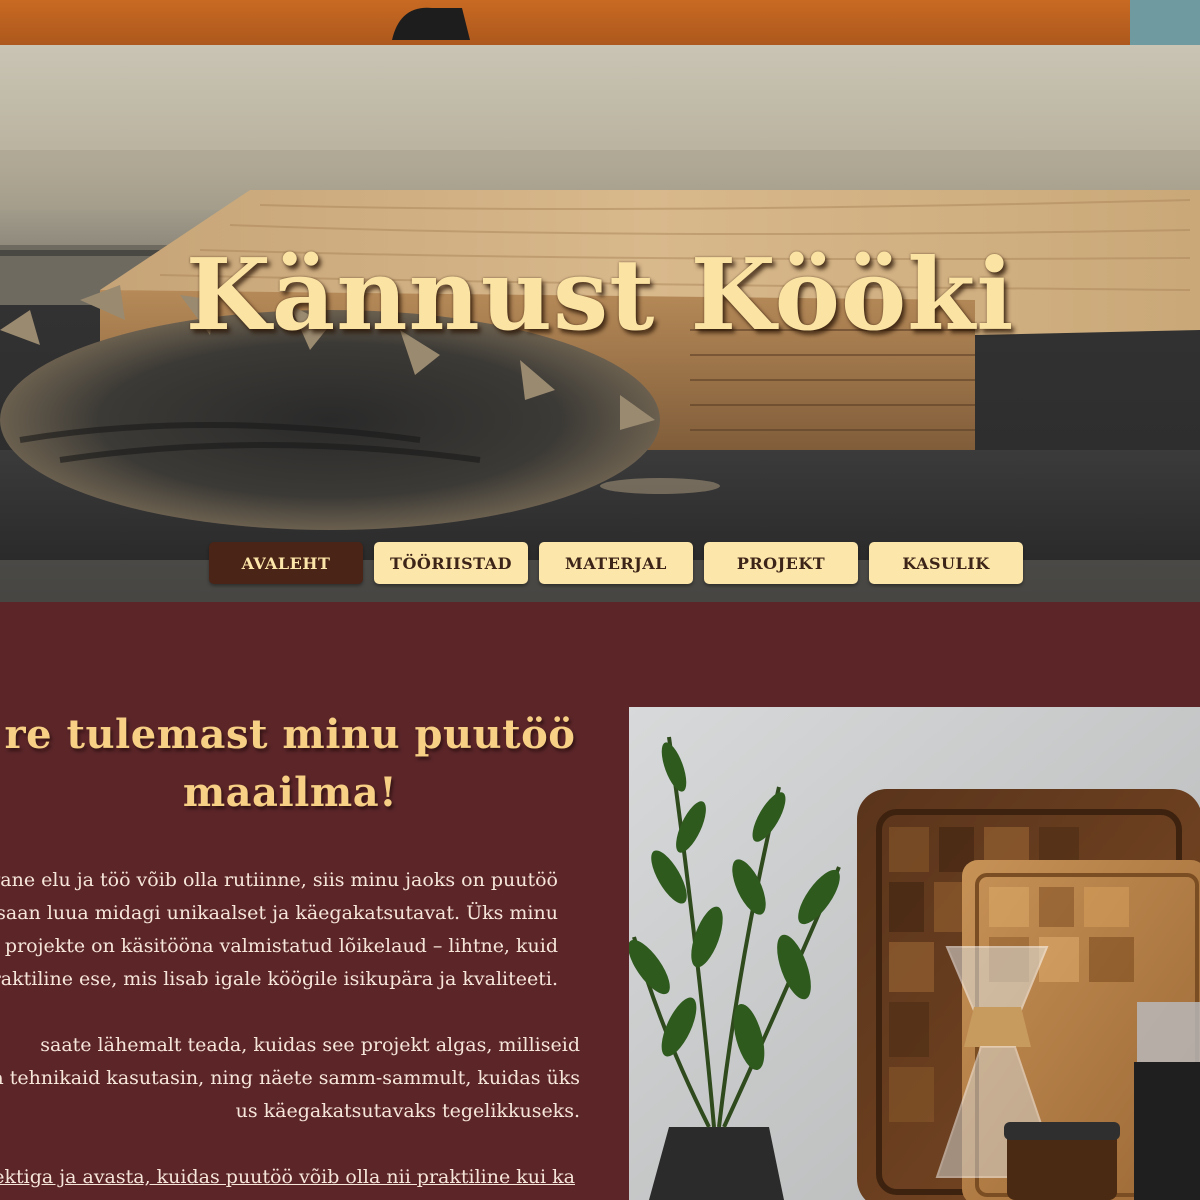 This screenshot has height=1200, width=1200. What do you see at coordinates (451, 563) in the screenshot?
I see `nav-item-tooriistad: TÖÖRIISTAD` at bounding box center [451, 563].